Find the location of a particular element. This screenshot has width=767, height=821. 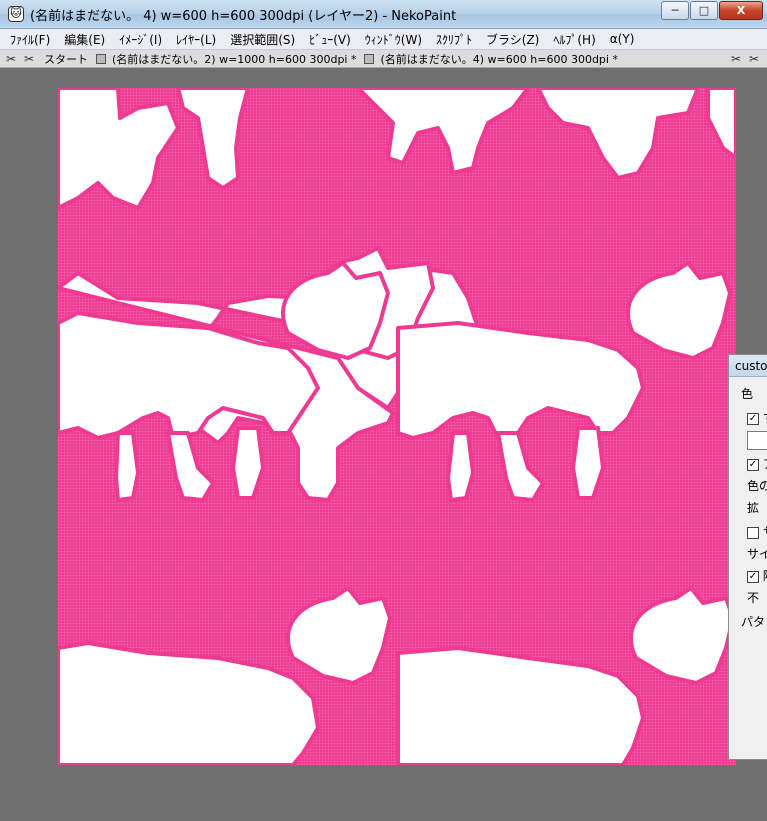

menu-brush: ブラシ(Z) is located at coordinates (512, 39).